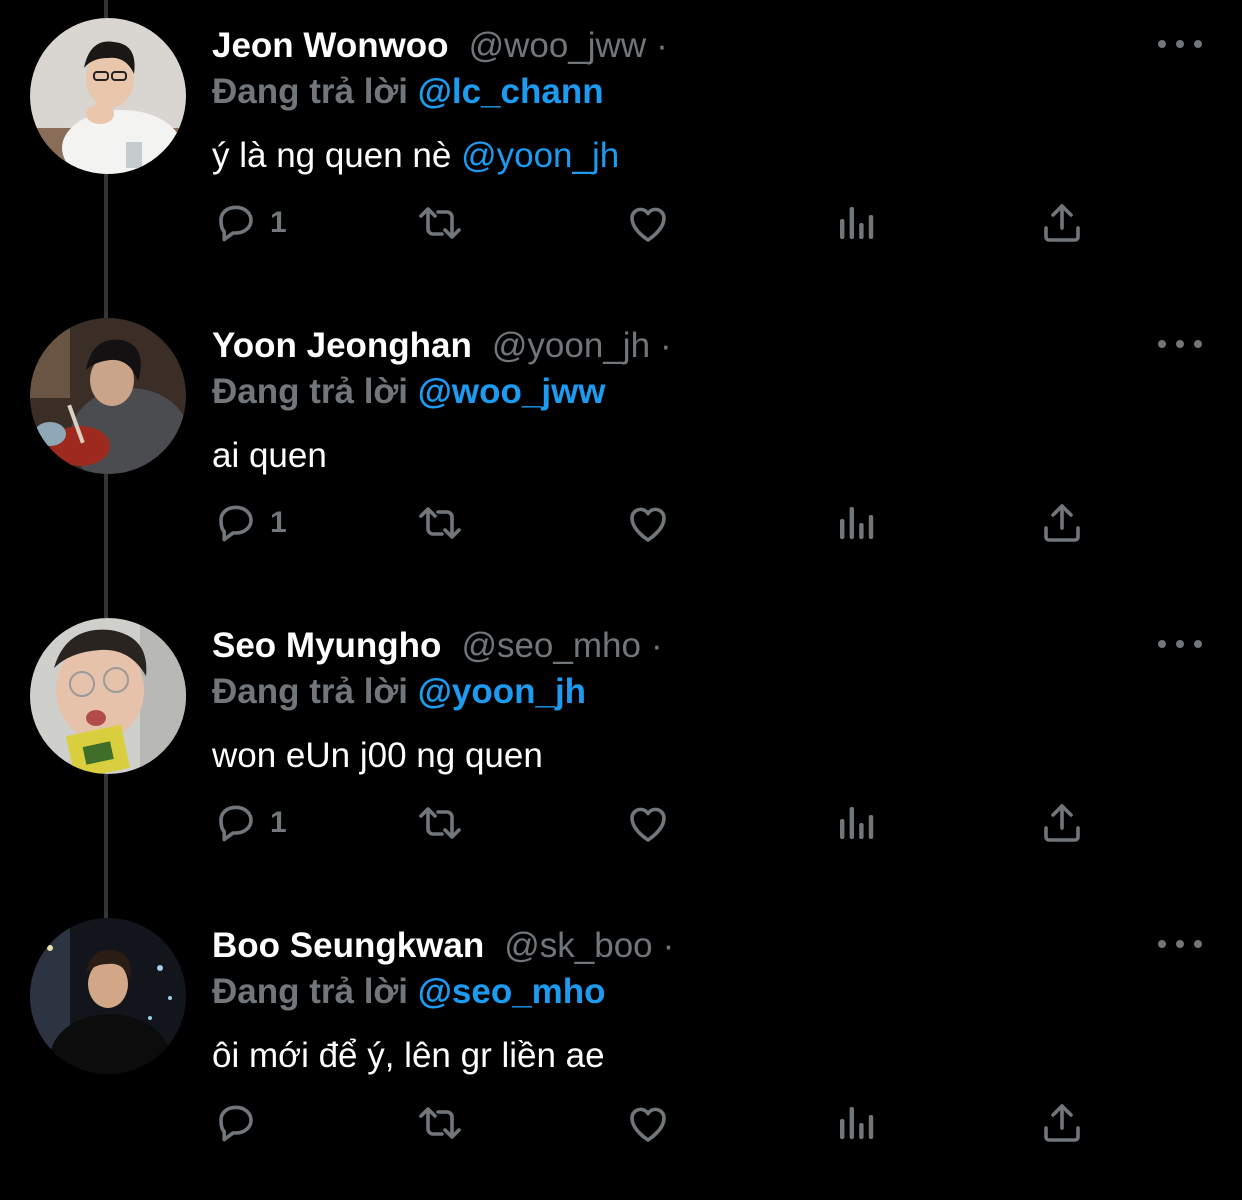 Image resolution: width=1242 pixels, height=1200 pixels. Describe the element at coordinates (578, 946) in the screenshot. I see `user-handle: @sk_boo` at that location.